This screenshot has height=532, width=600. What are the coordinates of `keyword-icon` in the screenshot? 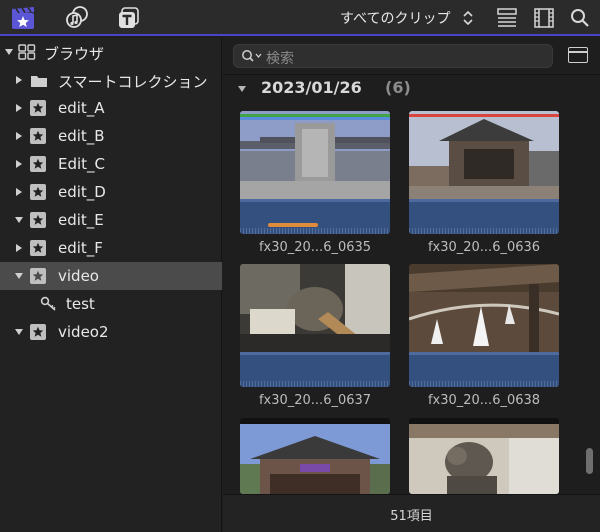 It's located at (49, 304).